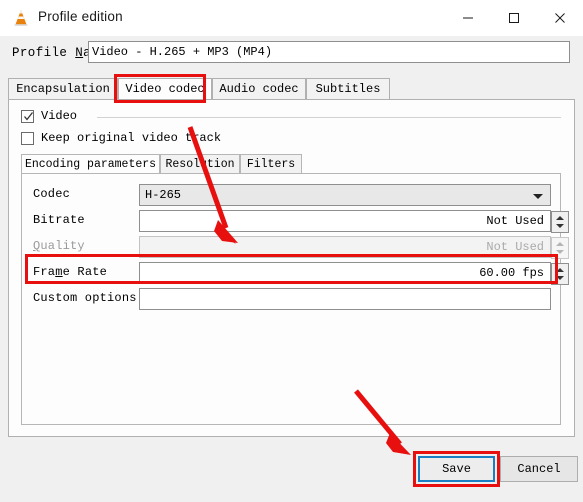 This screenshot has width=583, height=502. I want to click on tab-subtitles: Subtitles, so click(348, 89).